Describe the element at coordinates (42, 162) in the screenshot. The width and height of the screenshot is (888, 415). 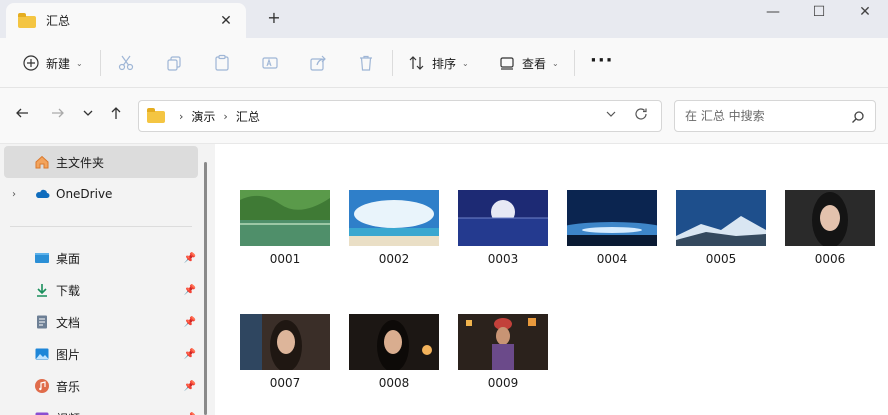
I see `home-icon` at that location.